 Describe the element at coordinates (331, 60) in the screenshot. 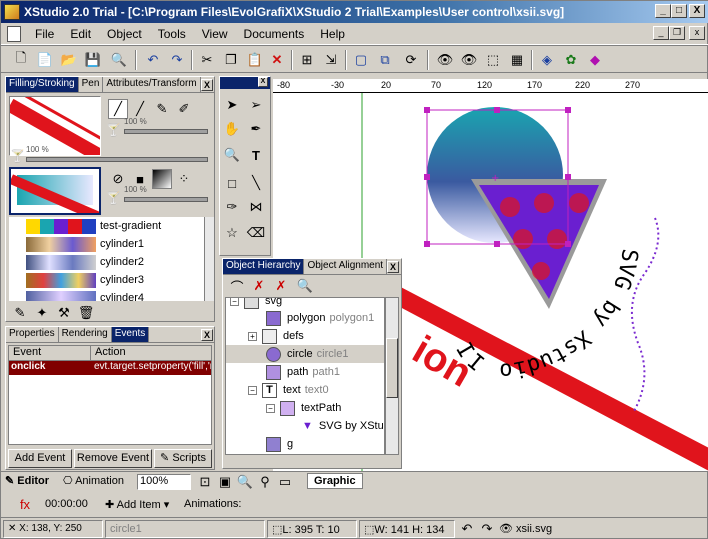

I see `resize-icon: ⇲` at that location.